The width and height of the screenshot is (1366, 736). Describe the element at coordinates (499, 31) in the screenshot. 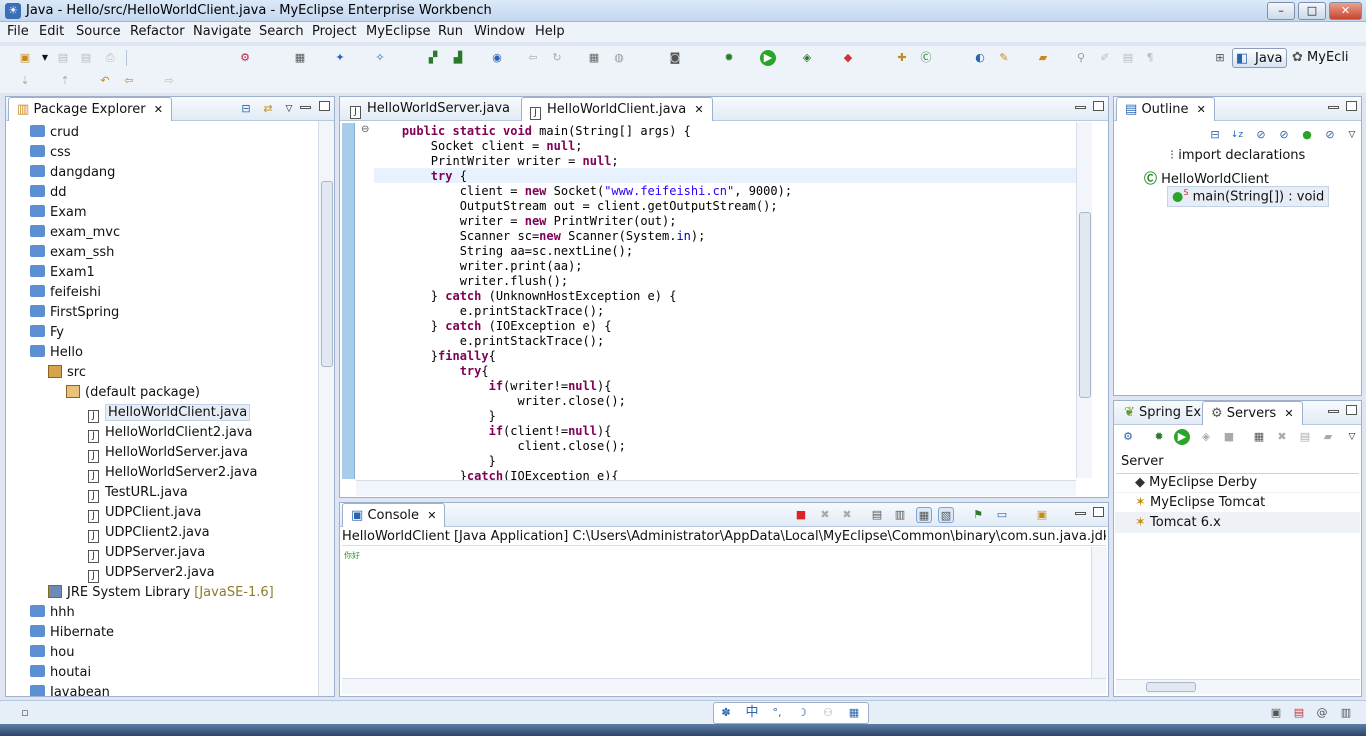

I see `menu-window: Window` at that location.